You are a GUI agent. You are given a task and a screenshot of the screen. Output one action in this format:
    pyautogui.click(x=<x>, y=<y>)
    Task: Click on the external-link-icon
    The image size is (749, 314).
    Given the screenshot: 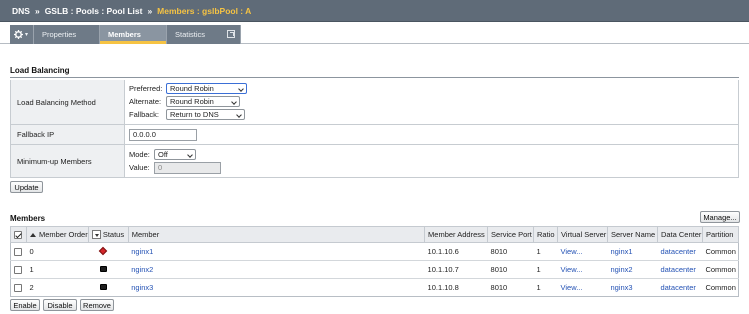 What is the action you would take?
    pyautogui.click(x=231, y=34)
    